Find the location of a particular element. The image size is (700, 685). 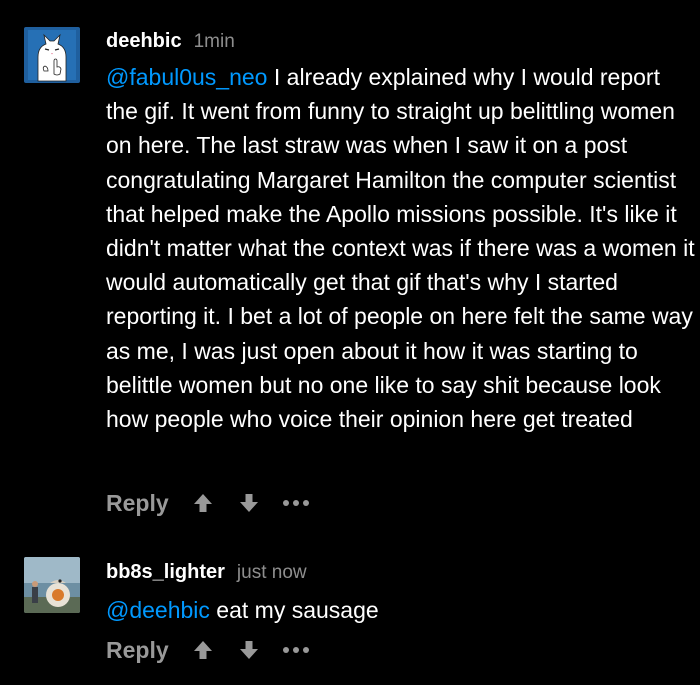

cat-avatar-icon is located at coordinates (52, 55).